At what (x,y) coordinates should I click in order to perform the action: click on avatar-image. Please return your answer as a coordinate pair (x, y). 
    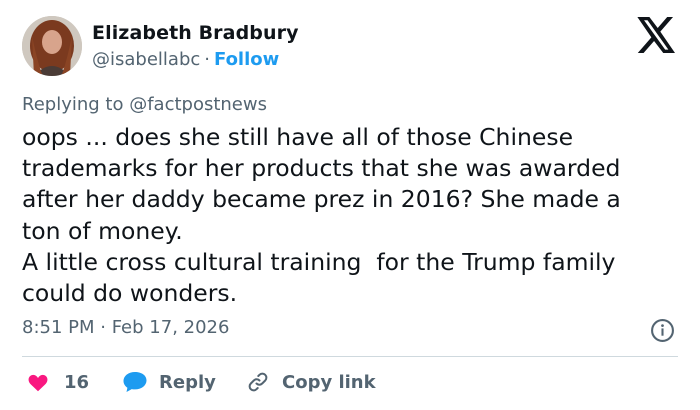
    Looking at the image, I should click on (52, 46).